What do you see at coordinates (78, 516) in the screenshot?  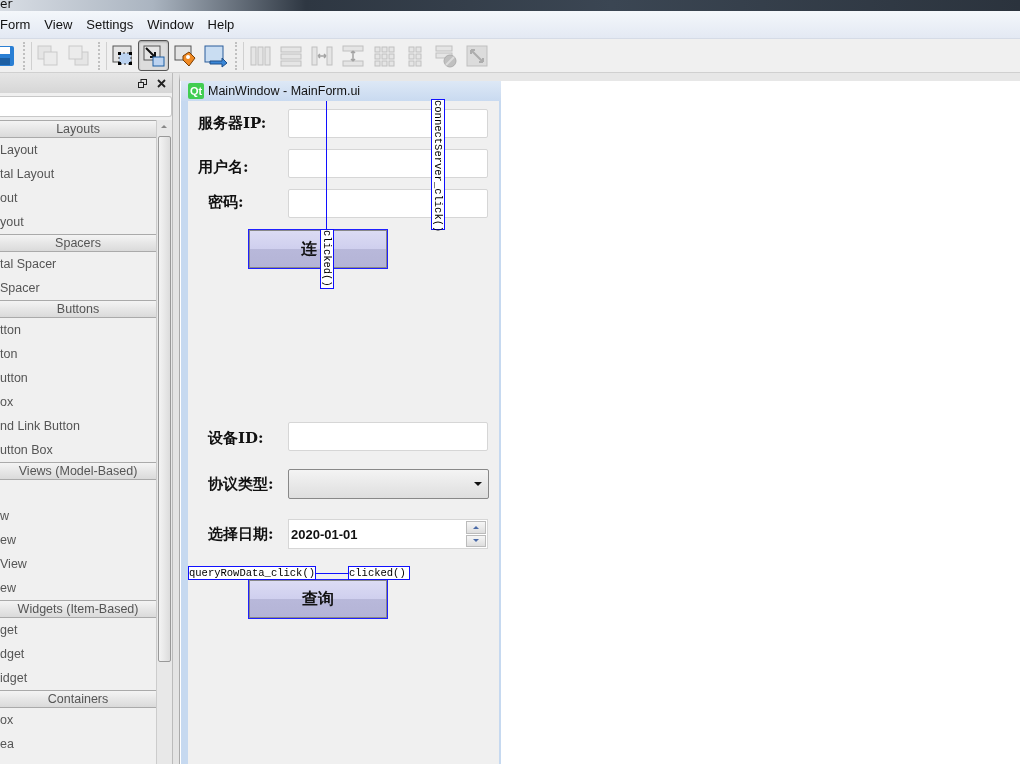 I see `widget-list-item: w` at bounding box center [78, 516].